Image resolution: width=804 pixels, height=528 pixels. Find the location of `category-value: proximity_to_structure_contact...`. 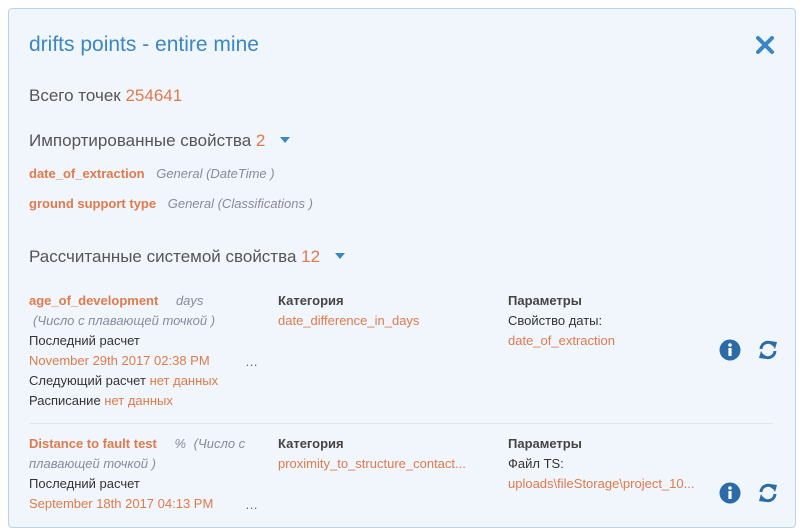

category-value: proximity_to_structure_contact... is located at coordinates (372, 463).